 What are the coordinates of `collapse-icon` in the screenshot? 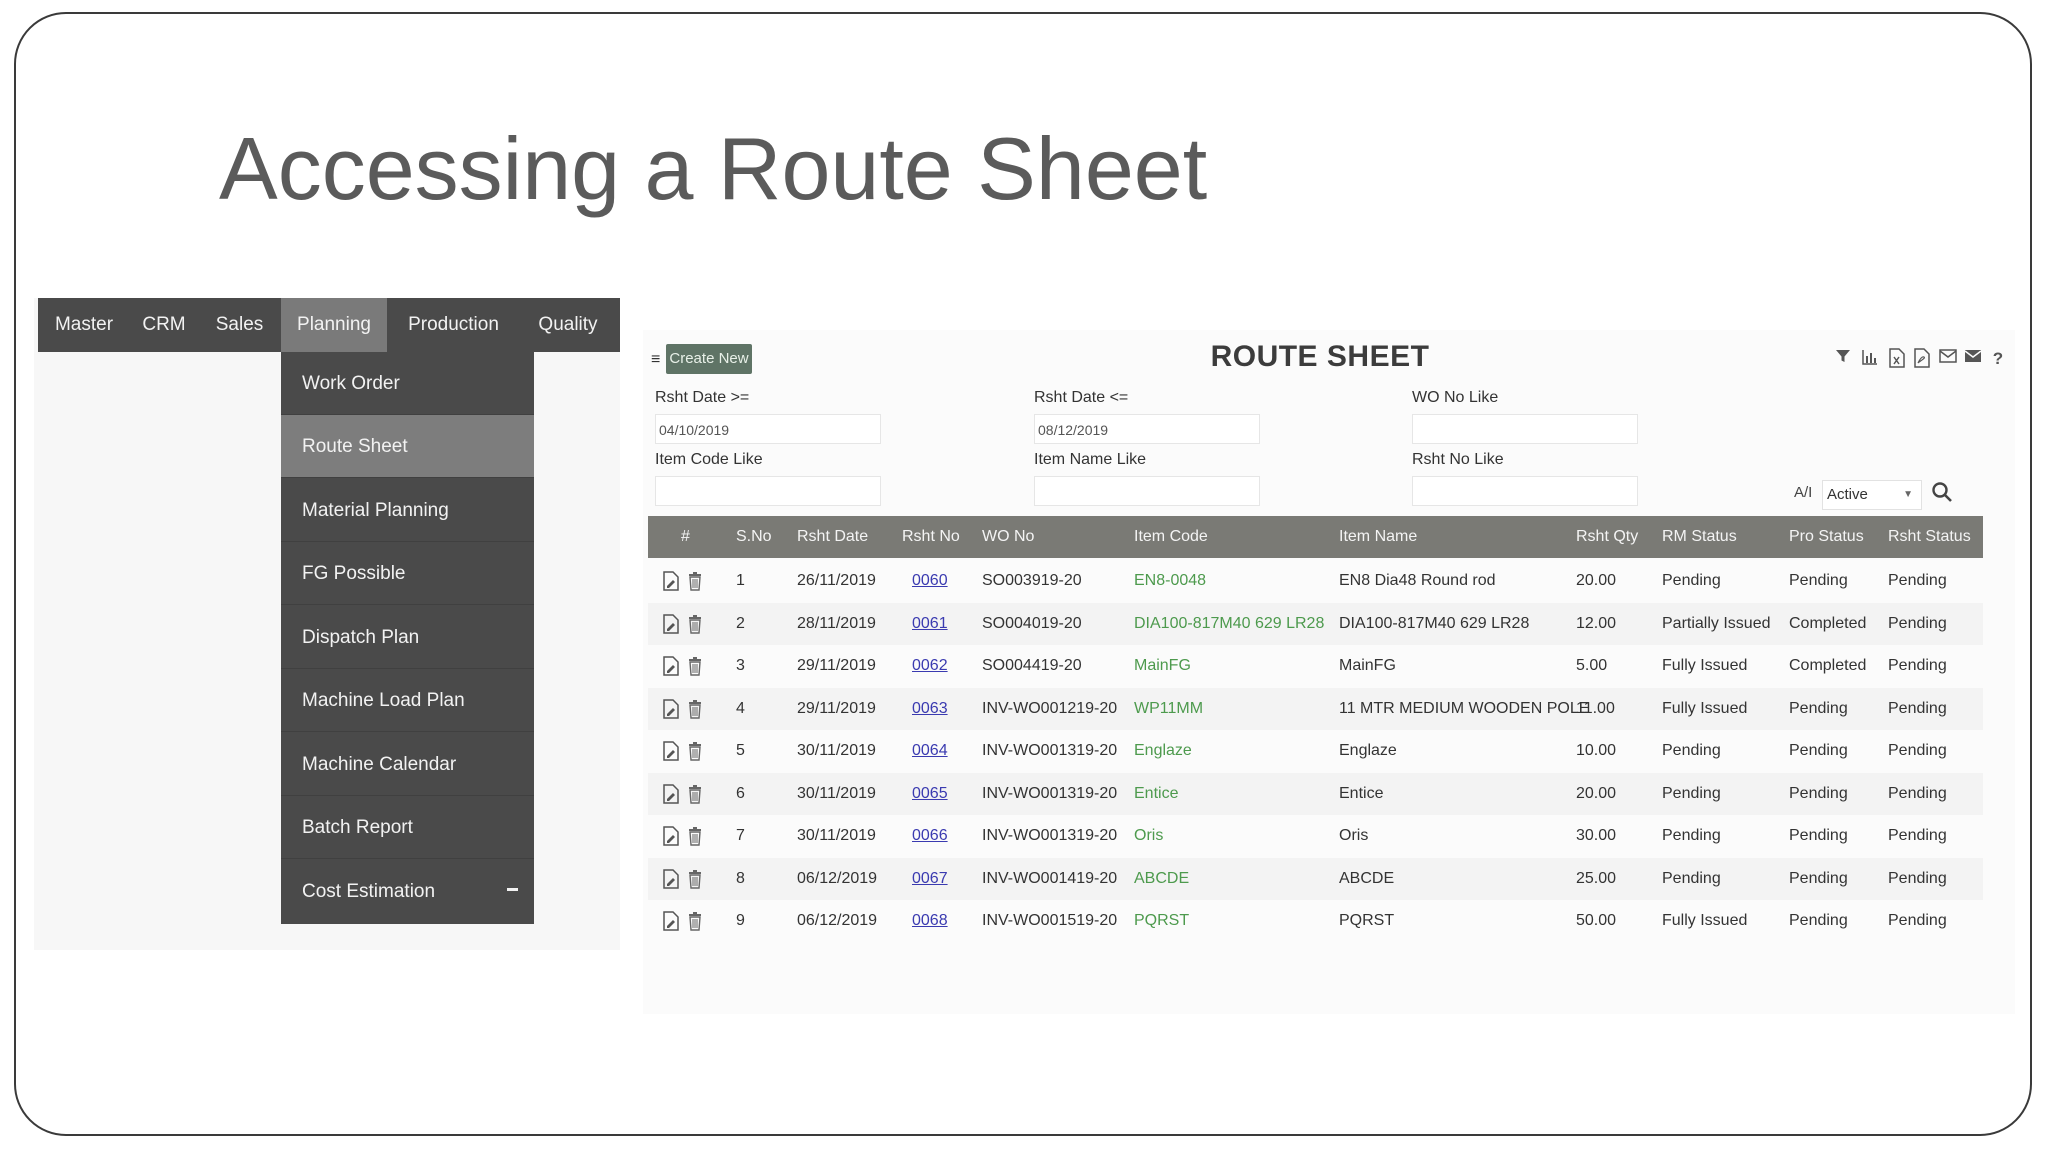 It's located at (512, 889).